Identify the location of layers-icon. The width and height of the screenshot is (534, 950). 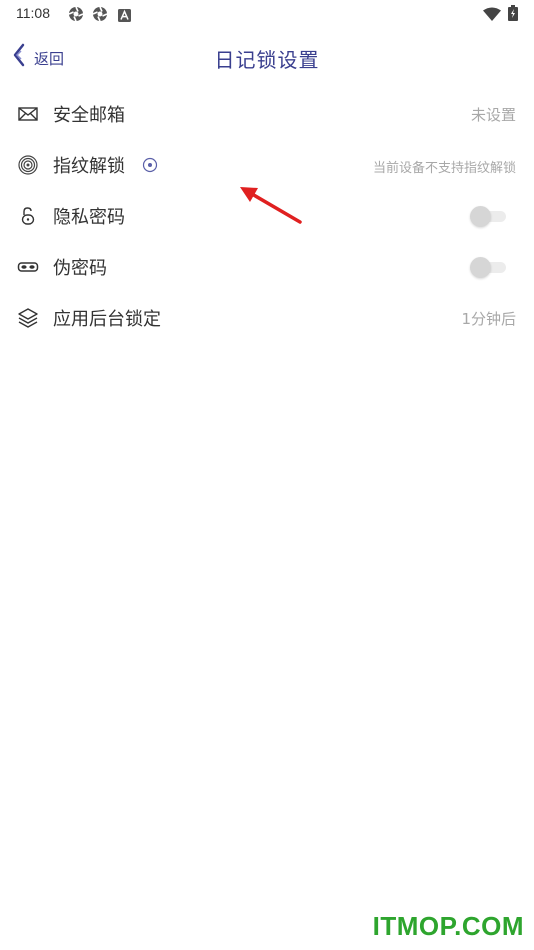
(28, 318).